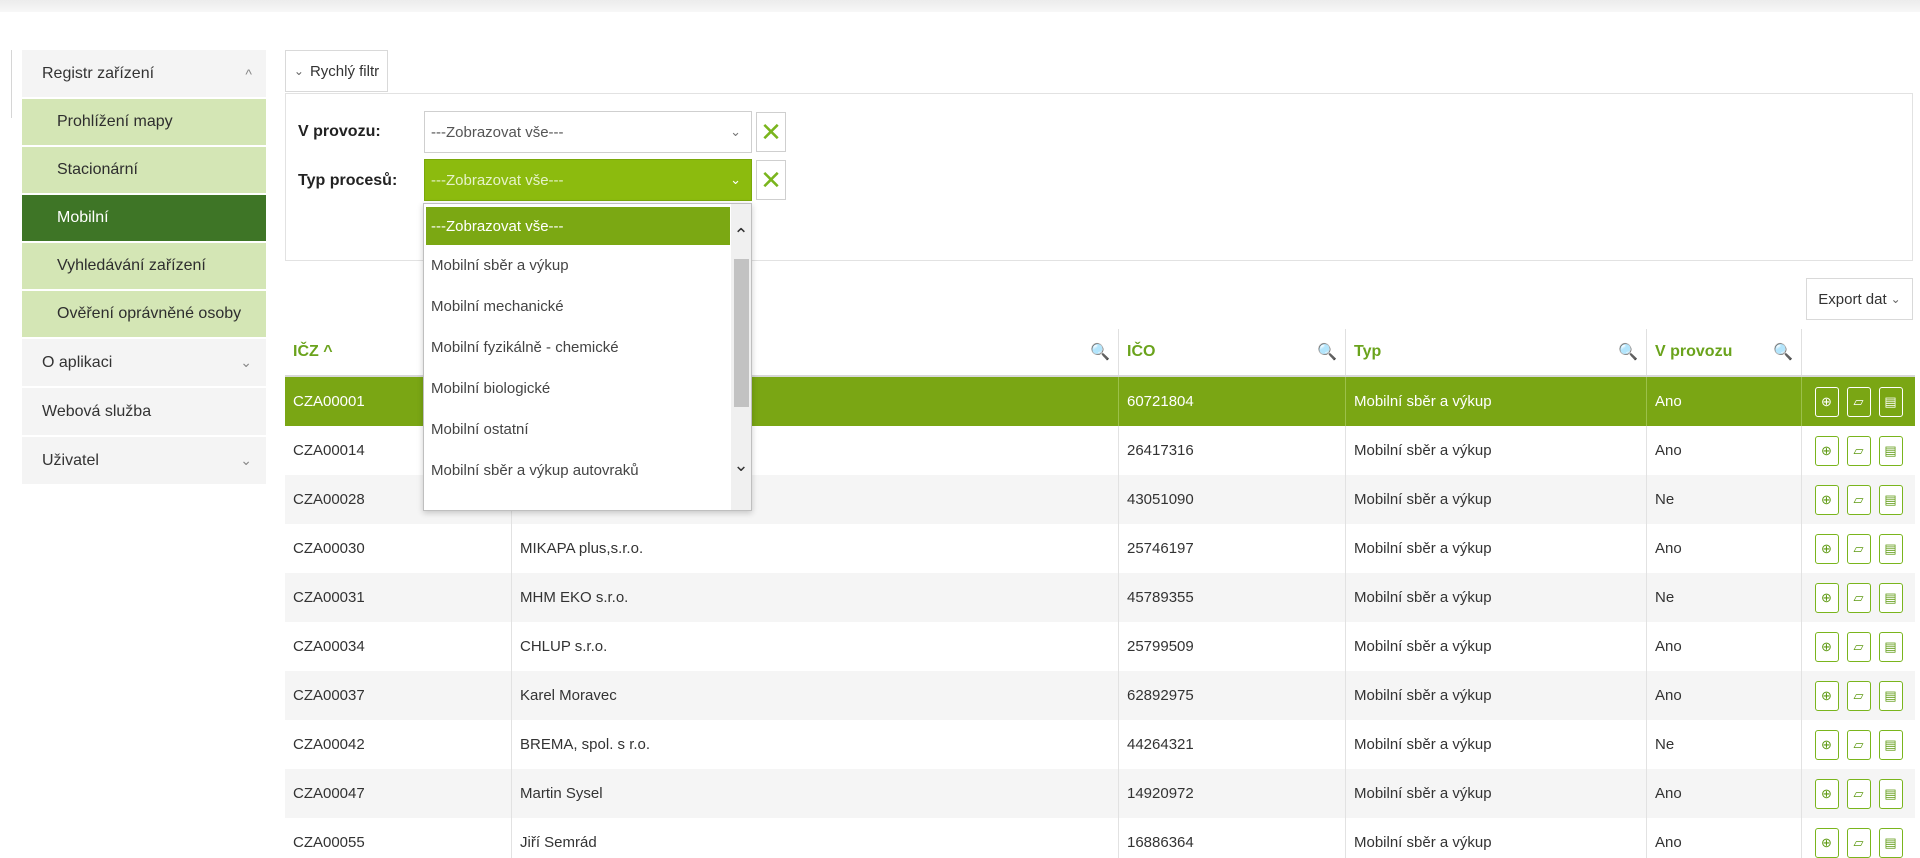  I want to click on v-provozu-label: V provozu:, so click(339, 131).